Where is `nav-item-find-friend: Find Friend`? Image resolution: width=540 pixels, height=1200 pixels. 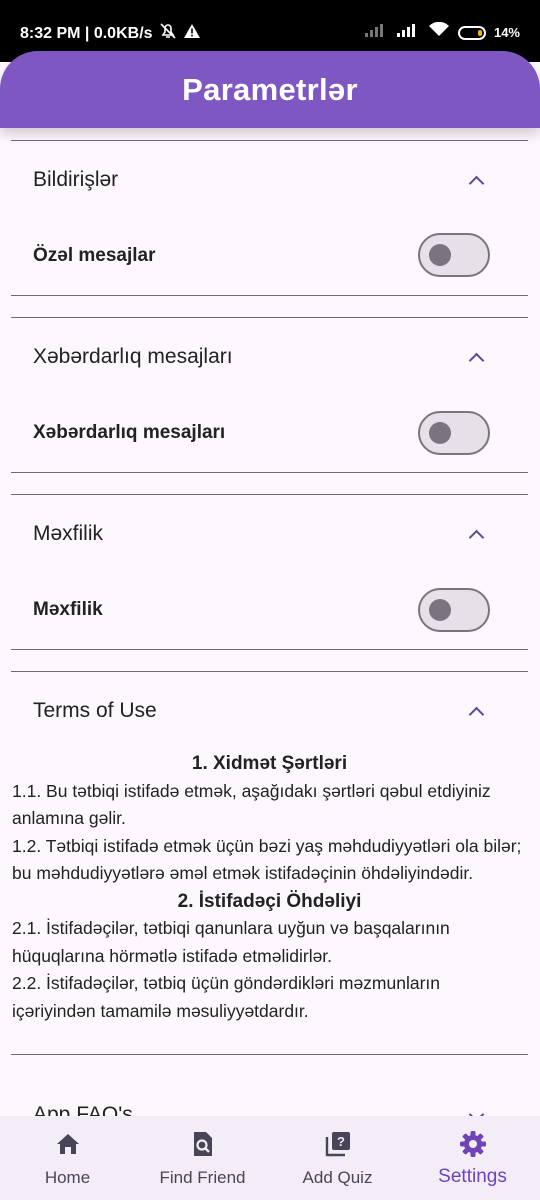
nav-item-find-friend: Find Friend is located at coordinates (202, 1158).